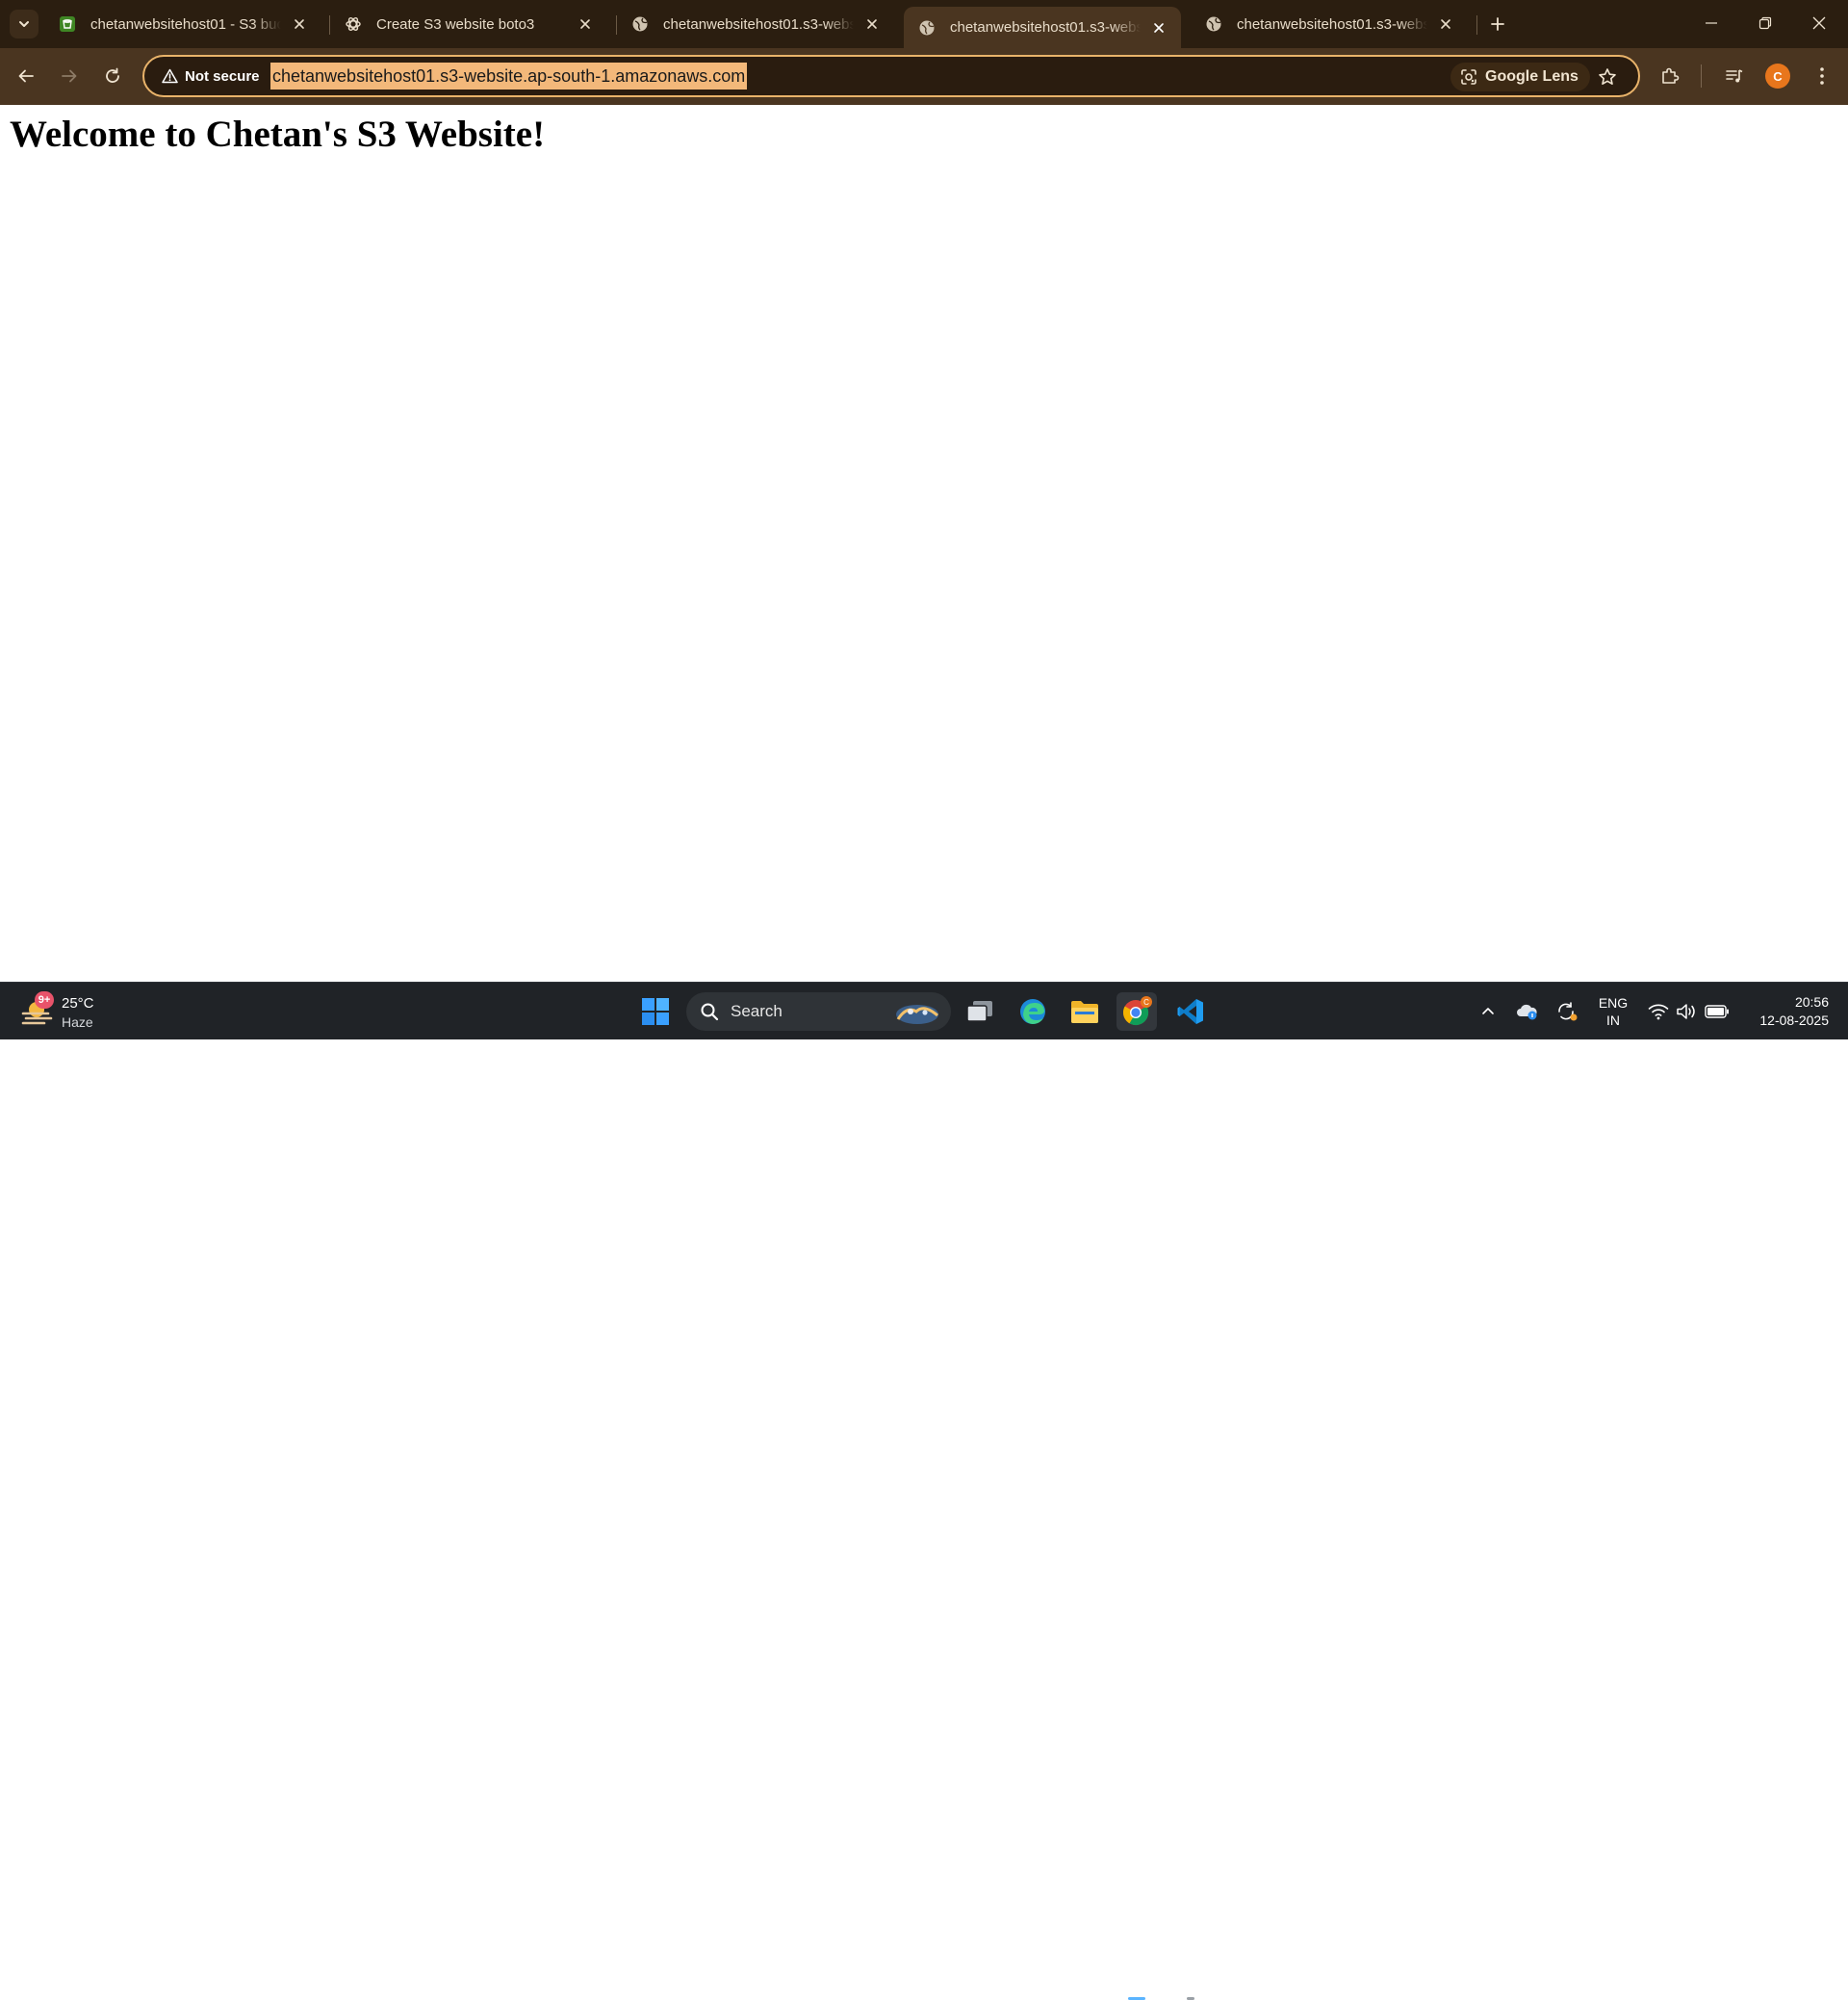 This screenshot has height=2000, width=1848. I want to click on restore-icon, so click(1765, 23).